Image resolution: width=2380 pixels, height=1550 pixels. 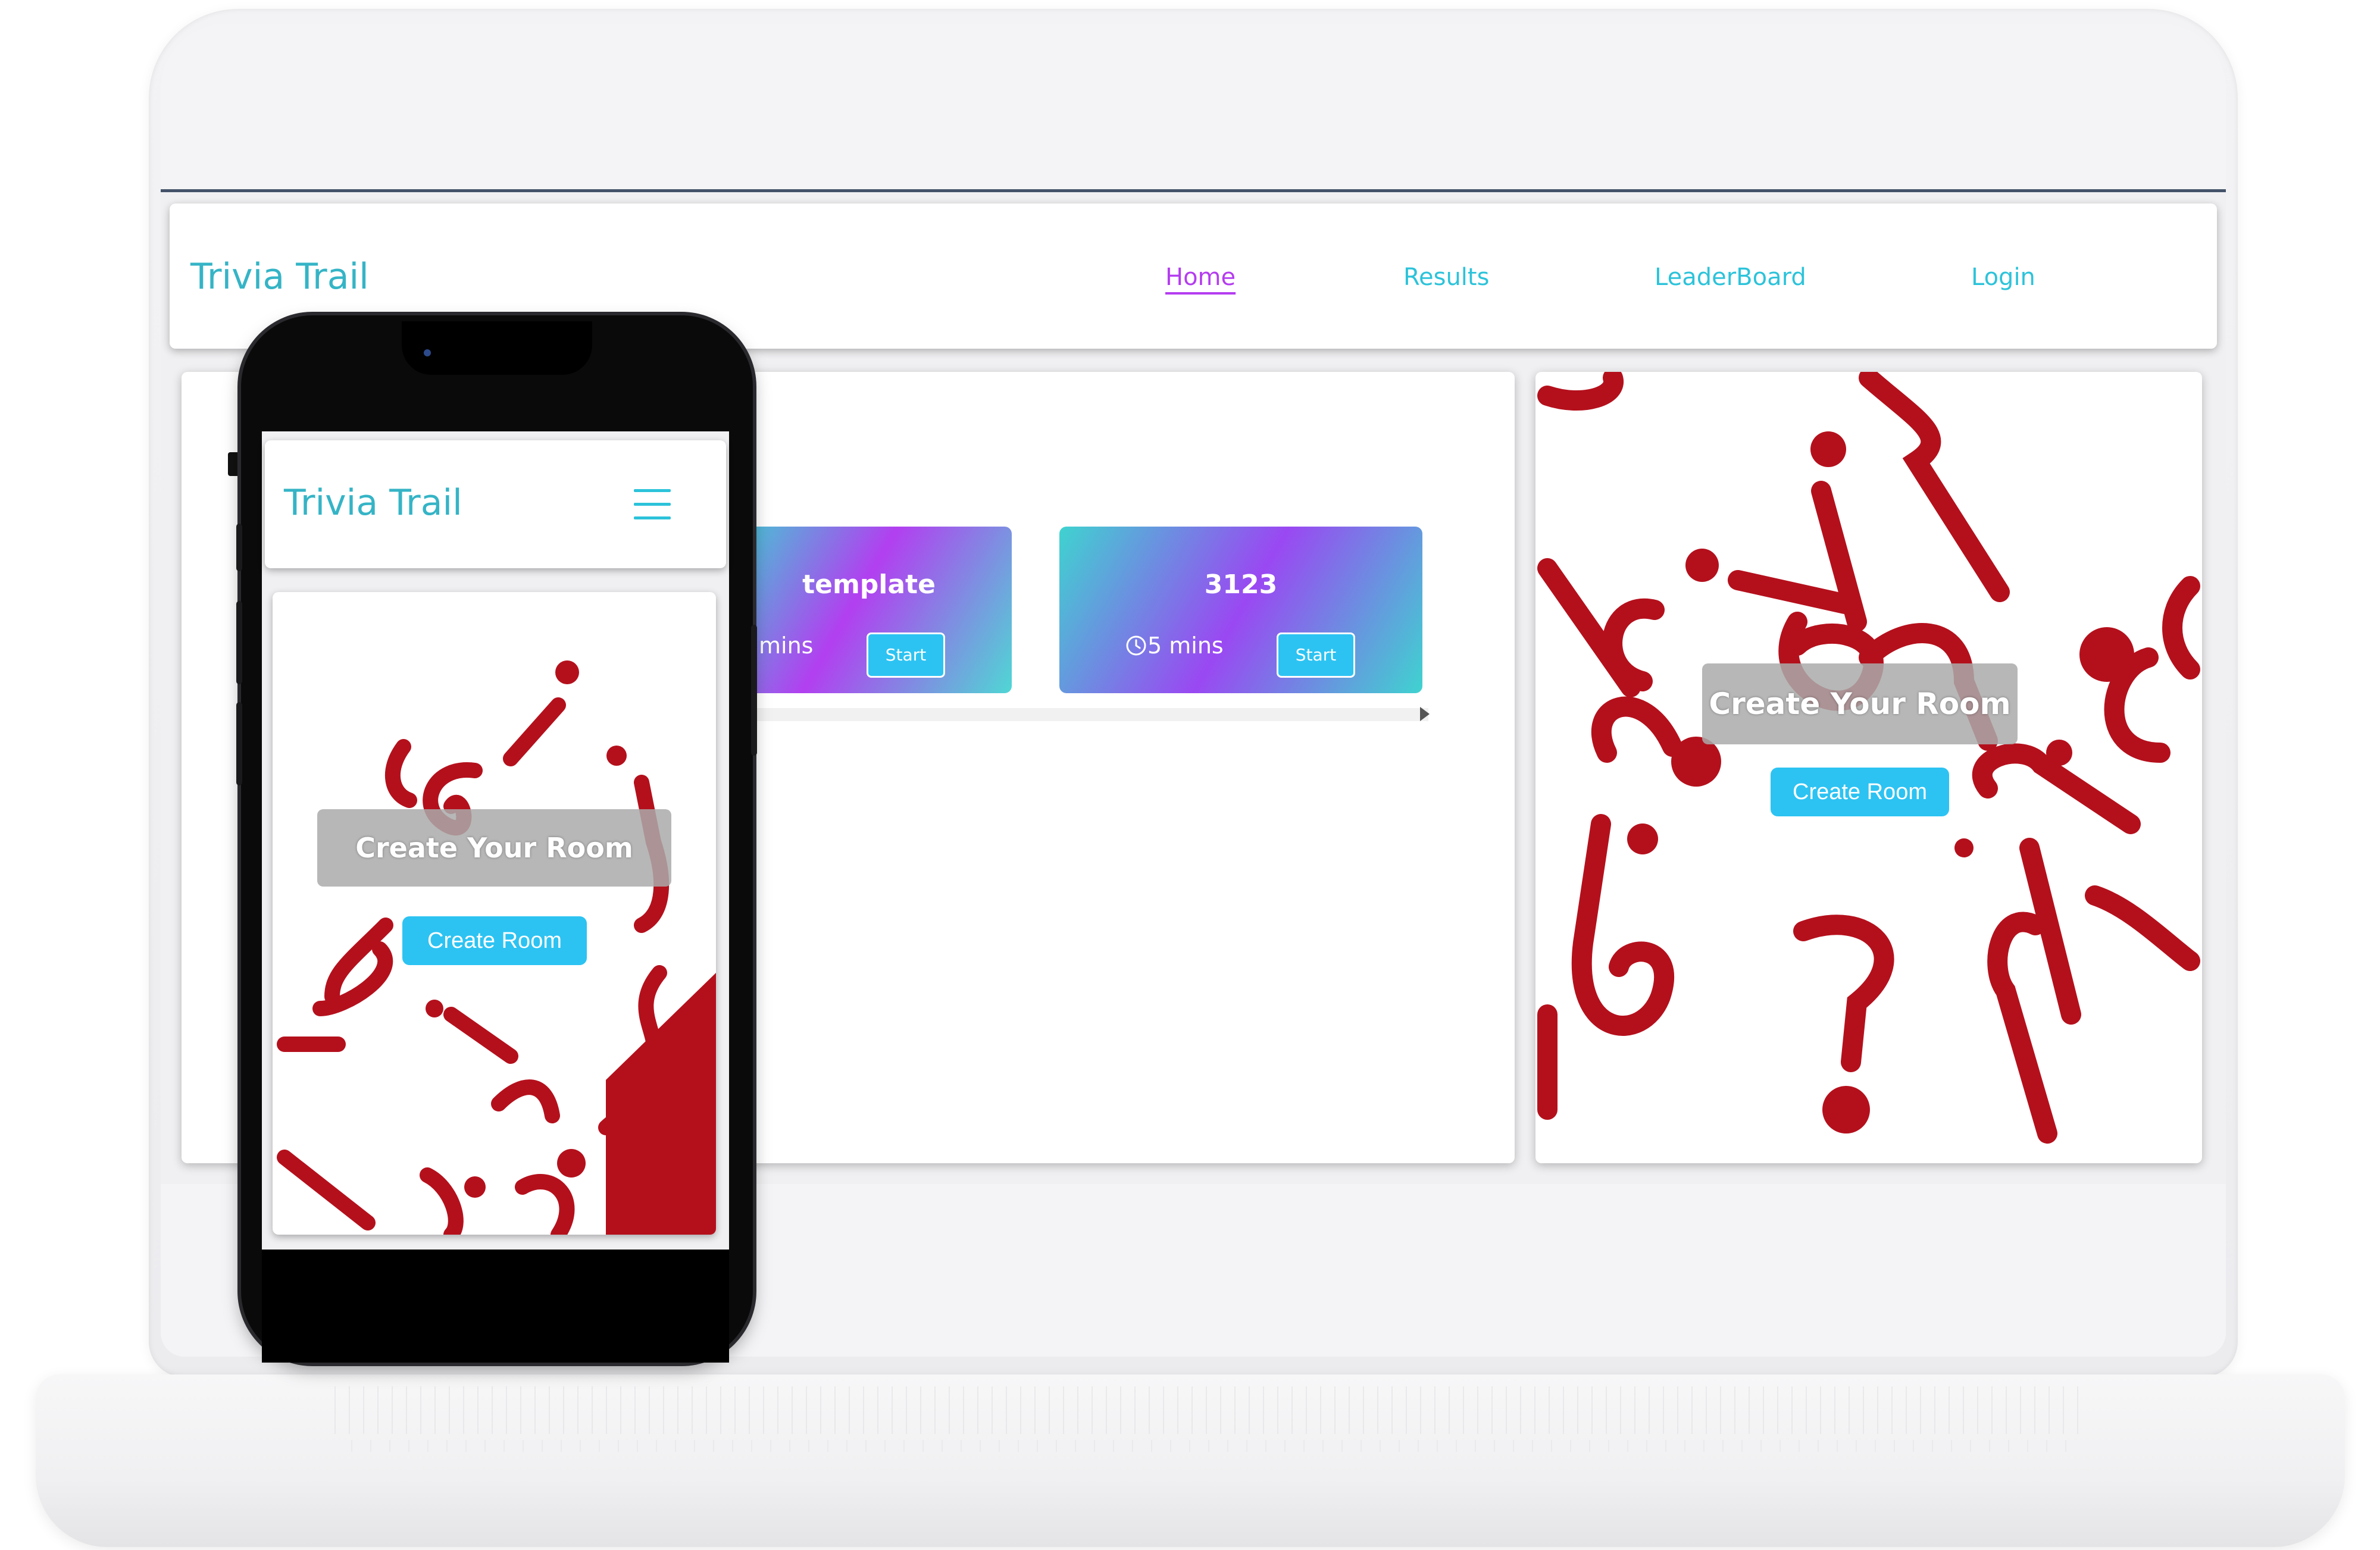 I want to click on mobile-create-room-heading: Create Your Room, so click(x=494, y=848).